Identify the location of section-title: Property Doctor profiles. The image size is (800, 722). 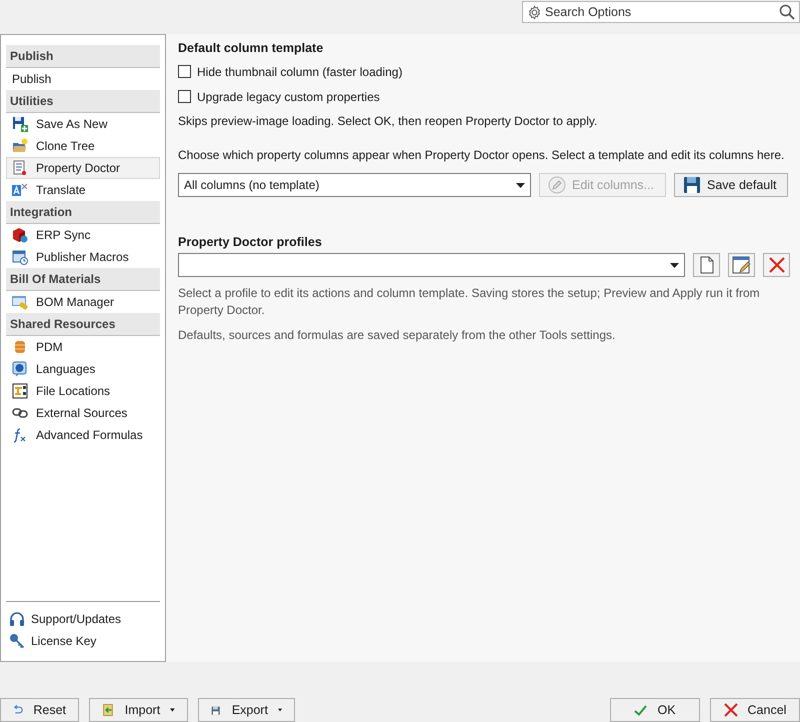
(250, 242).